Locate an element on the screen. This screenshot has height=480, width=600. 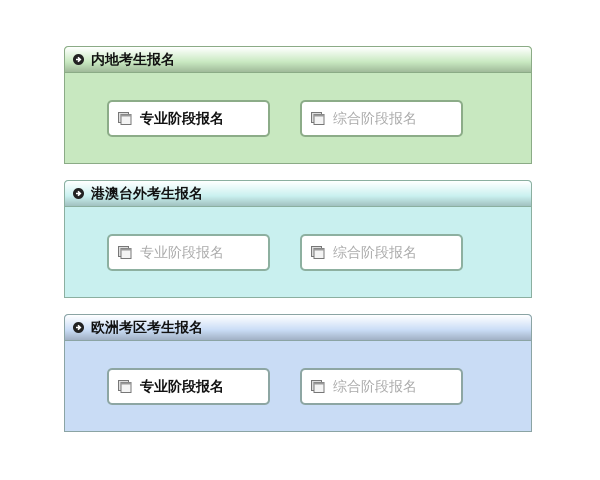
panel-title: 内地考生报名 is located at coordinates (133, 59).